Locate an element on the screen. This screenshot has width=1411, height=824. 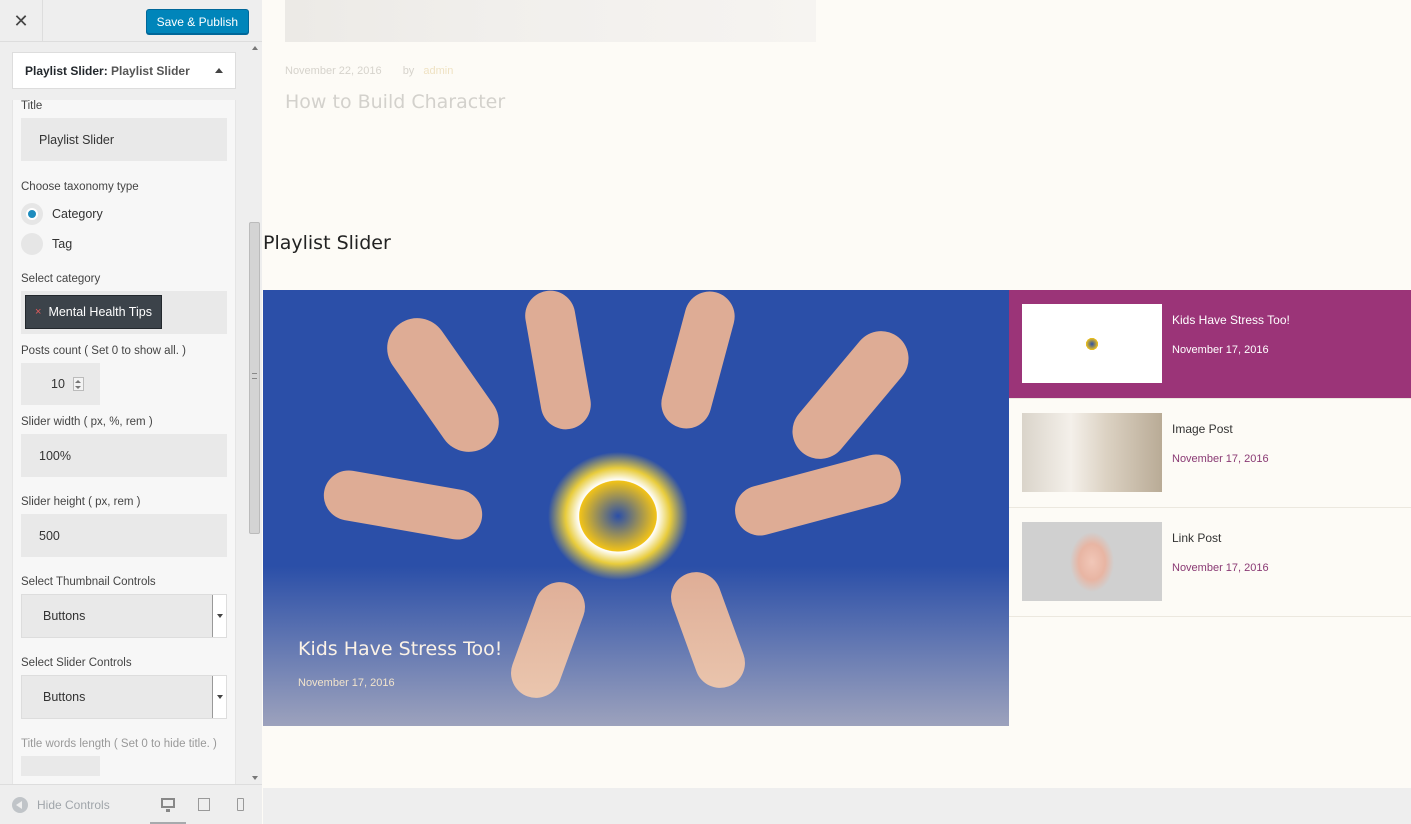
category-tag: × Mental Health Tips is located at coordinates (93, 312).